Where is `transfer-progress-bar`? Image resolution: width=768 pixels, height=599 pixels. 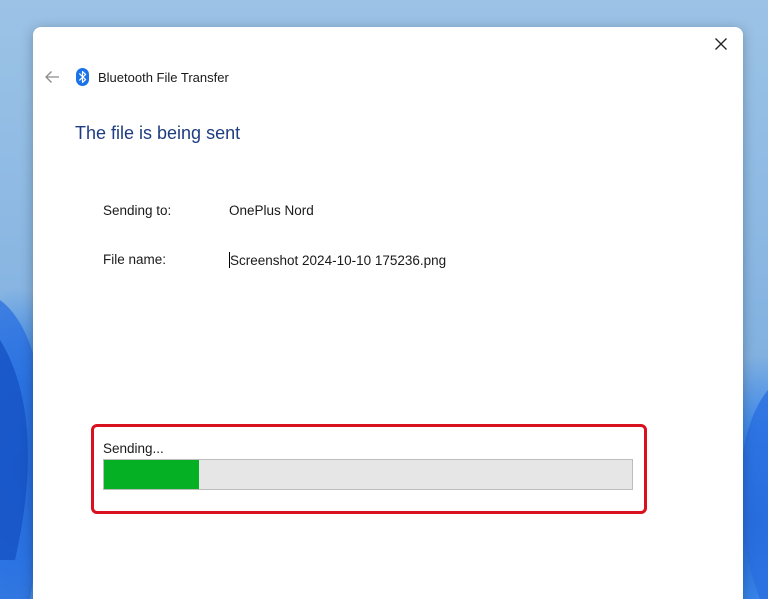 transfer-progress-bar is located at coordinates (368, 474).